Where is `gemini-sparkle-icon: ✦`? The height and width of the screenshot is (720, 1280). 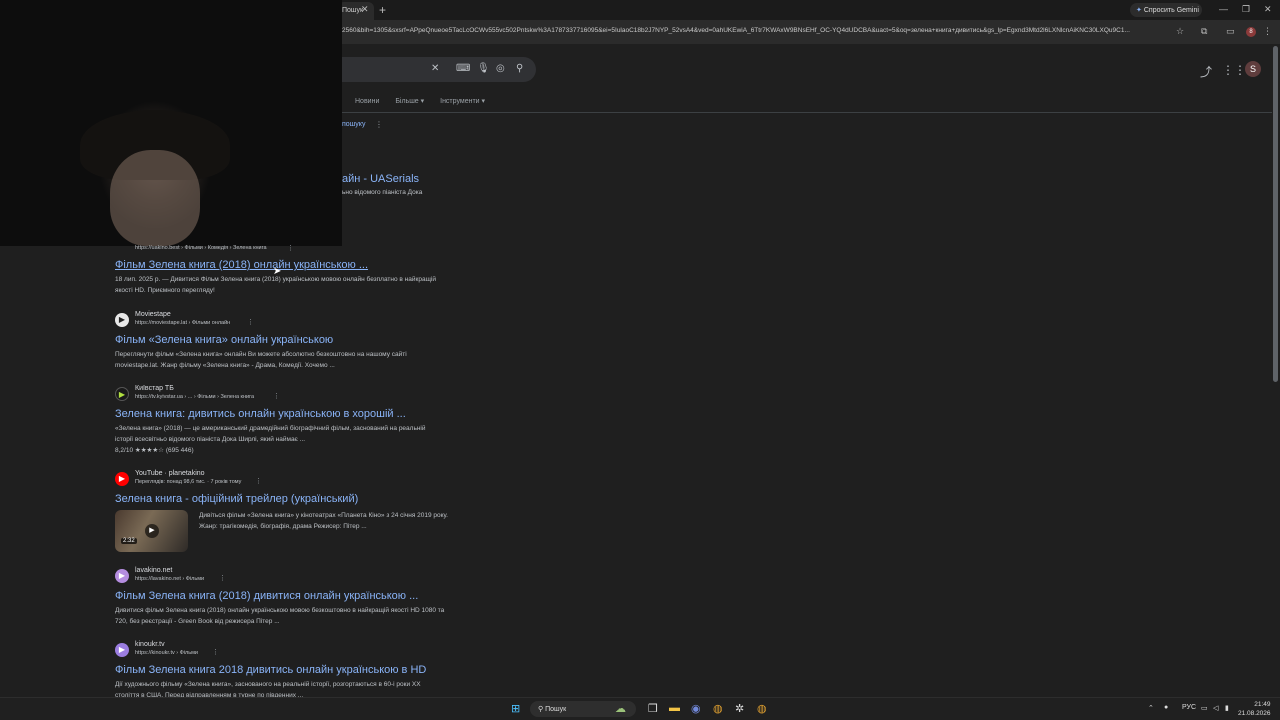 gemini-sparkle-icon: ✦ is located at coordinates (1139, 10).